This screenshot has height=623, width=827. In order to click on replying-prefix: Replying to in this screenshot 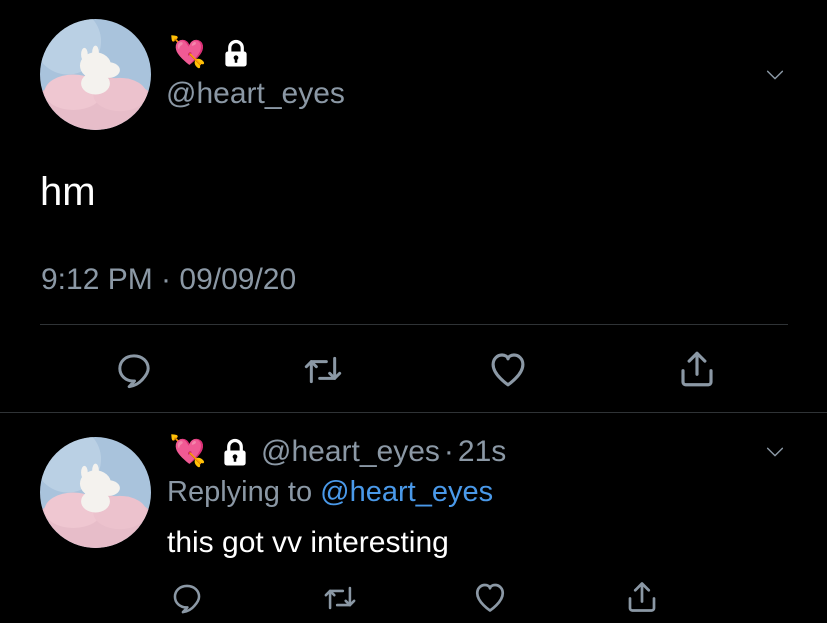, I will do `click(240, 492)`.